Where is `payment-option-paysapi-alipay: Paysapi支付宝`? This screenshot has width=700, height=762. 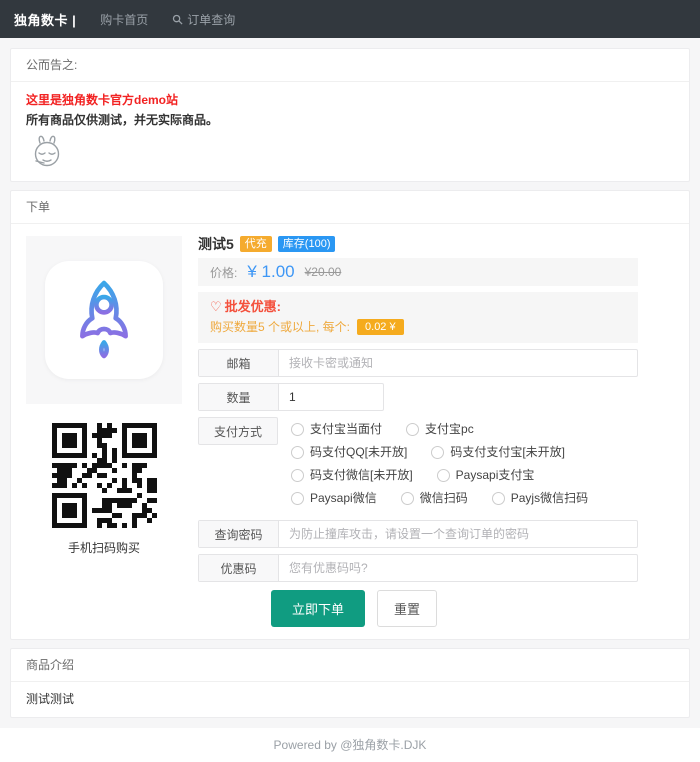
payment-option-paysapi-alipay: Paysapi支付宝 is located at coordinates (485, 475).